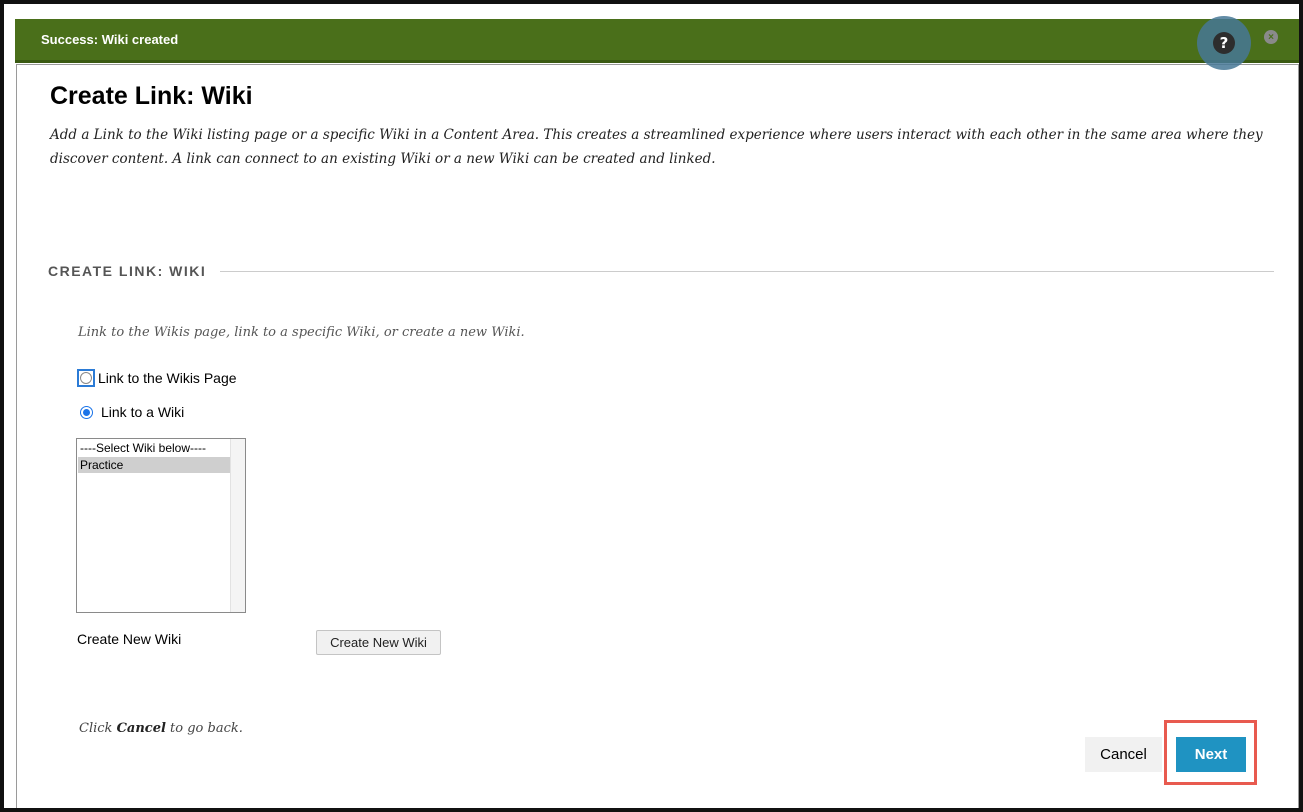  Describe the element at coordinates (237, 525) in the screenshot. I see `list-scrollbar` at that location.